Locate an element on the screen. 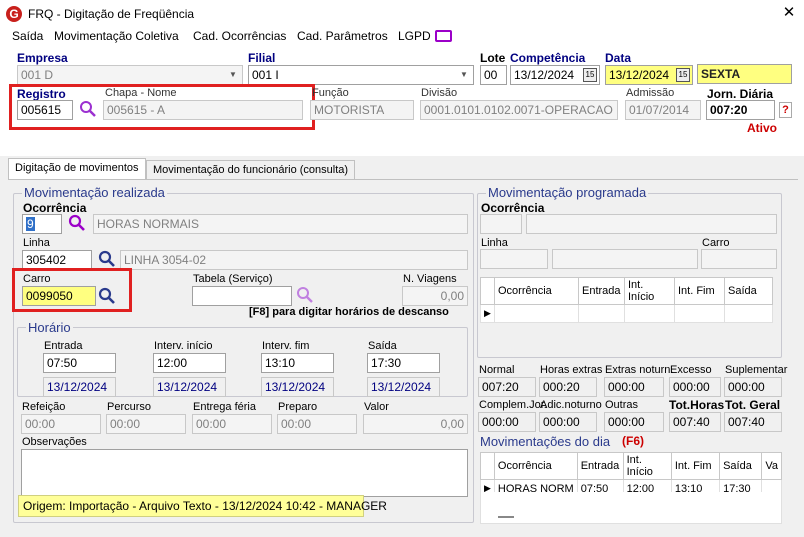 Image resolution: width=804 pixels, height=537 pixels. filial-select: 001 I ▼ is located at coordinates (361, 75).